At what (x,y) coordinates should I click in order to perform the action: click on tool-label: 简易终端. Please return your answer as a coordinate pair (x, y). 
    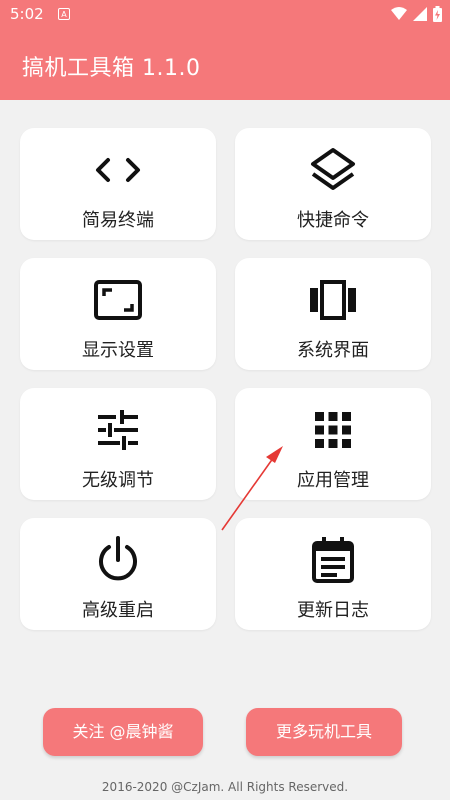
    Looking at the image, I should click on (118, 220).